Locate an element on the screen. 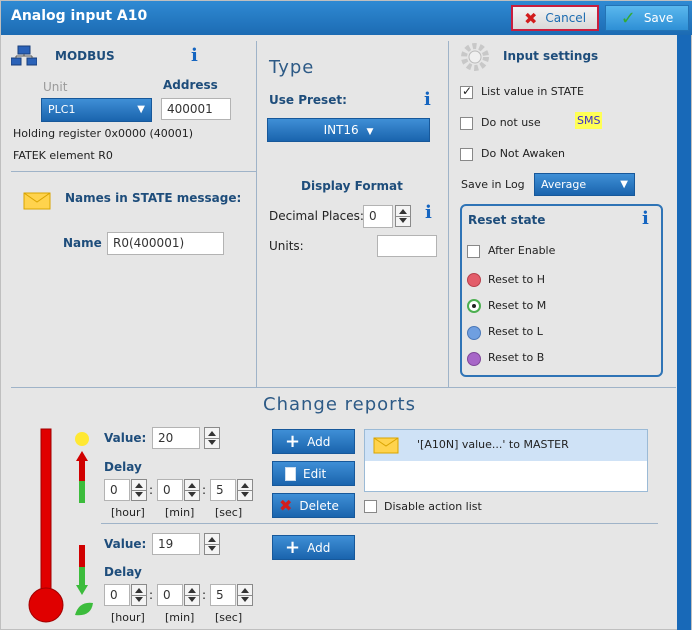  save-in-log-label: Save in Log is located at coordinates (493, 184).